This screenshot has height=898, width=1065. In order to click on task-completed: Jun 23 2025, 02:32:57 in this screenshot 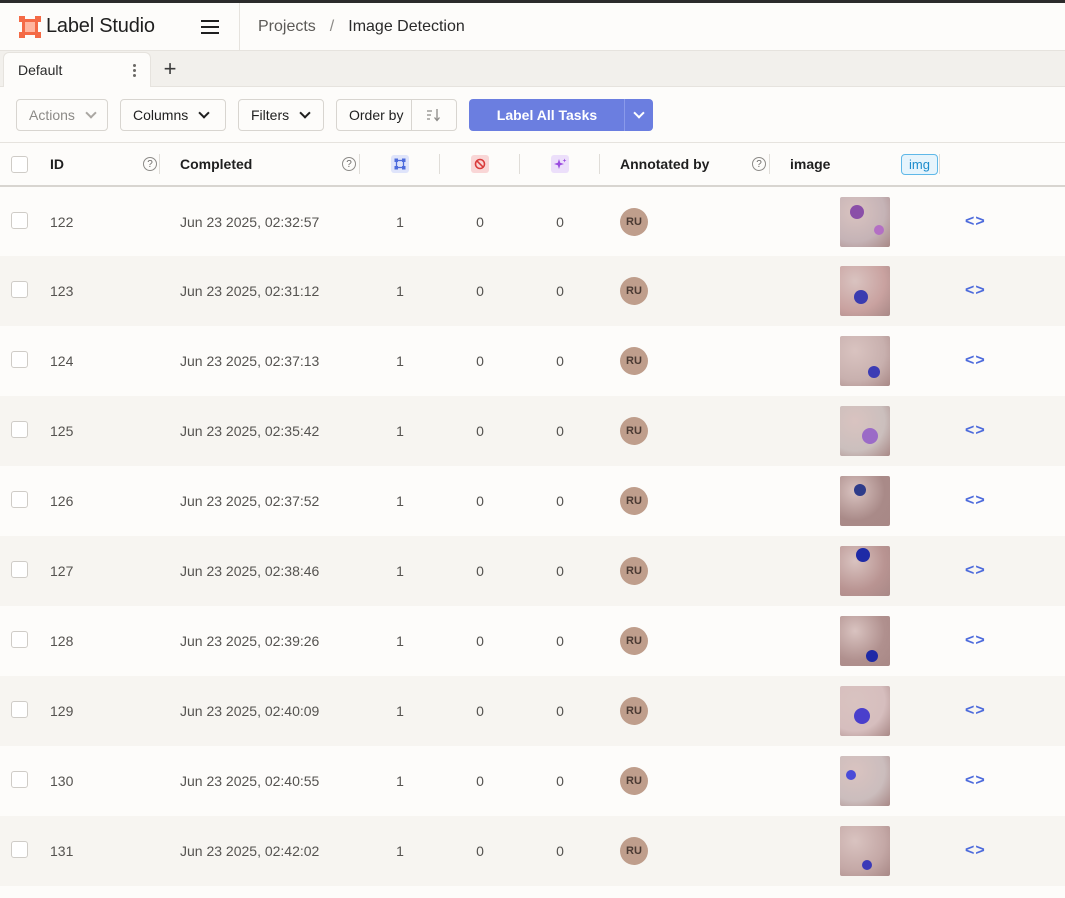, I will do `click(250, 221)`.